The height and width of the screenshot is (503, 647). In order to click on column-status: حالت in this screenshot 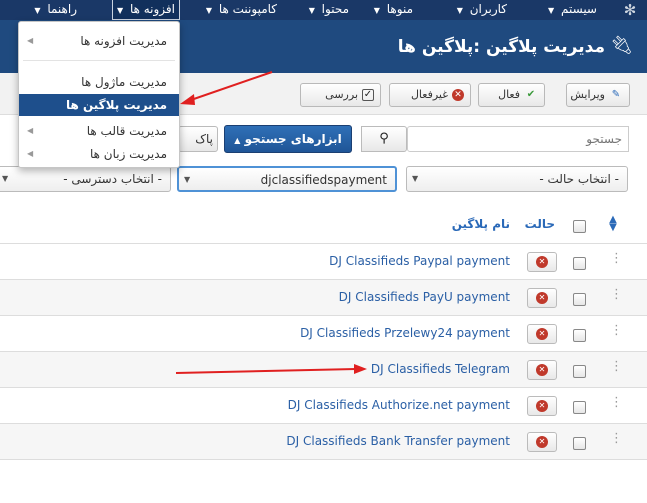, I will do `click(540, 224)`.